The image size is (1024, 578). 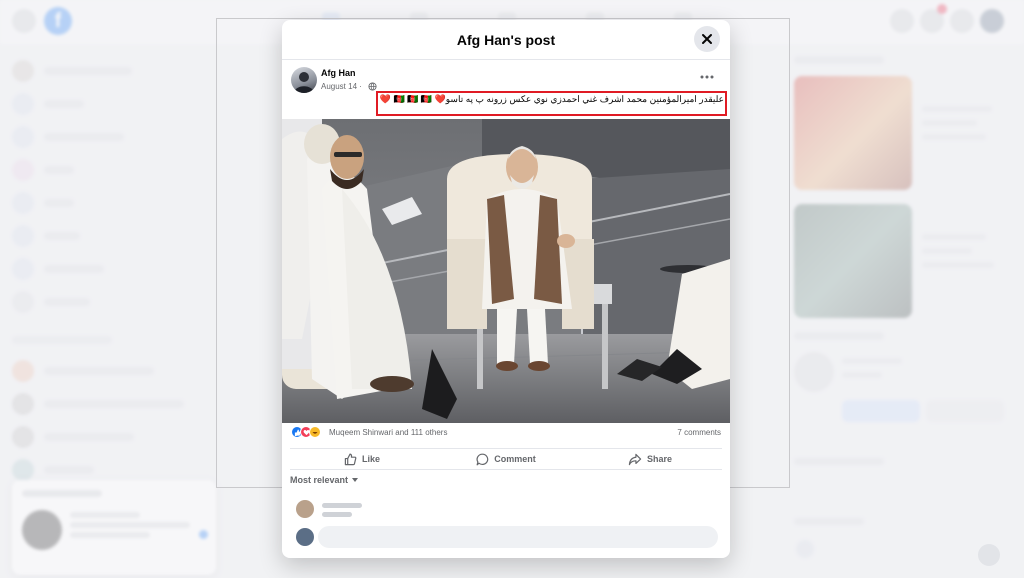 I want to click on post-date: August 14 ·, so click(x=341, y=86).